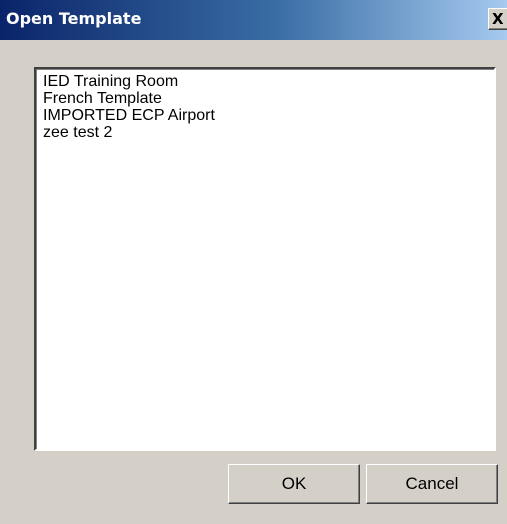 The height and width of the screenshot is (524, 507). What do you see at coordinates (432, 484) in the screenshot?
I see `cancel-button: Cancel` at bounding box center [432, 484].